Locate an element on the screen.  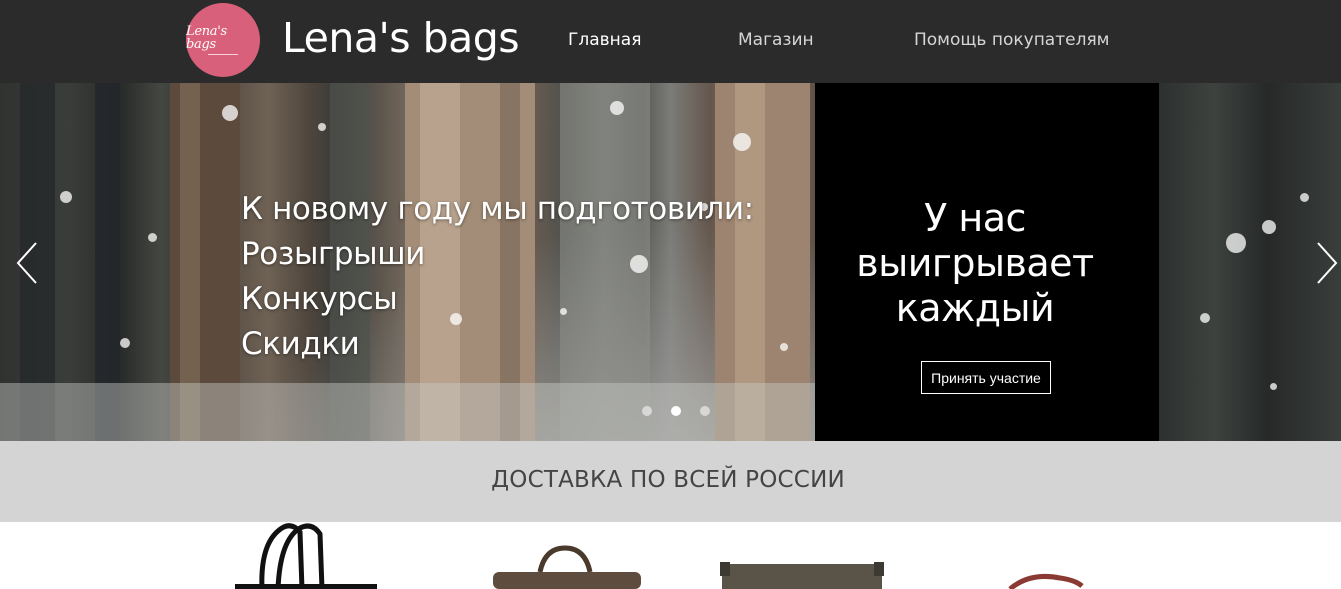
hero-line-heading: К новому году мы подготовили: is located at coordinates (497, 209).